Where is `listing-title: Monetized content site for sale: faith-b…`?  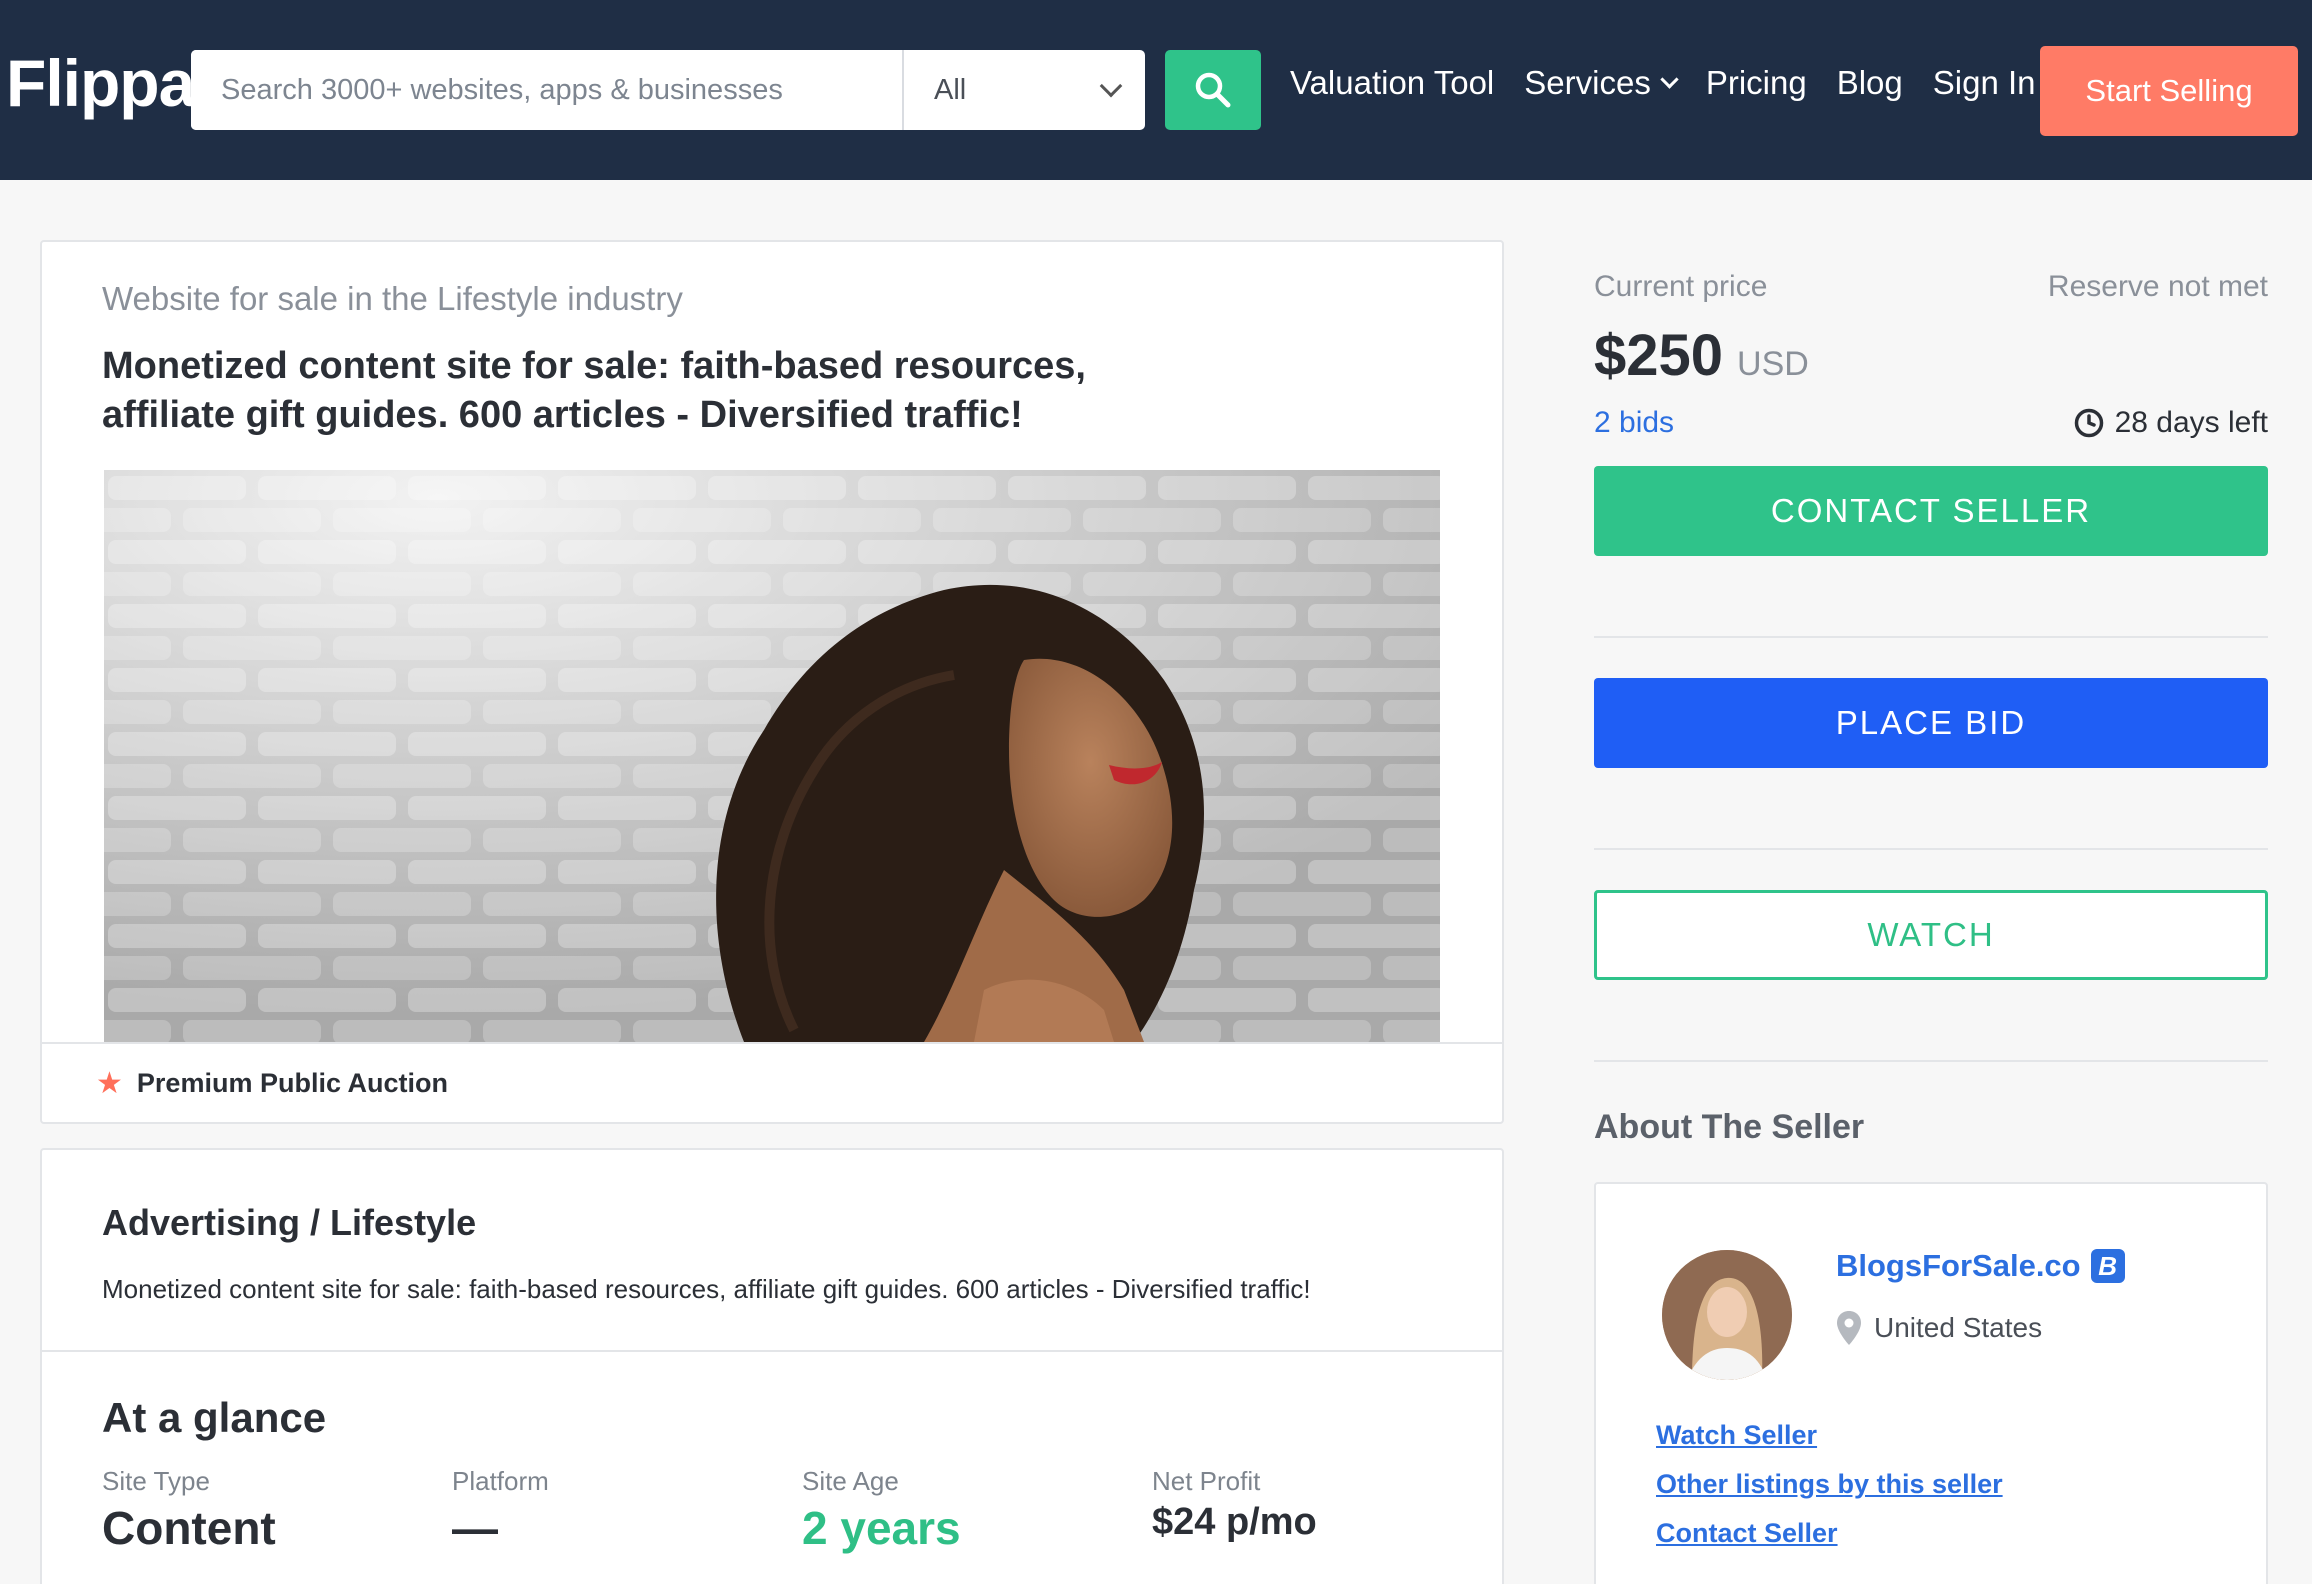 listing-title: Monetized content site for sale: faith-b… is located at coordinates (594, 390).